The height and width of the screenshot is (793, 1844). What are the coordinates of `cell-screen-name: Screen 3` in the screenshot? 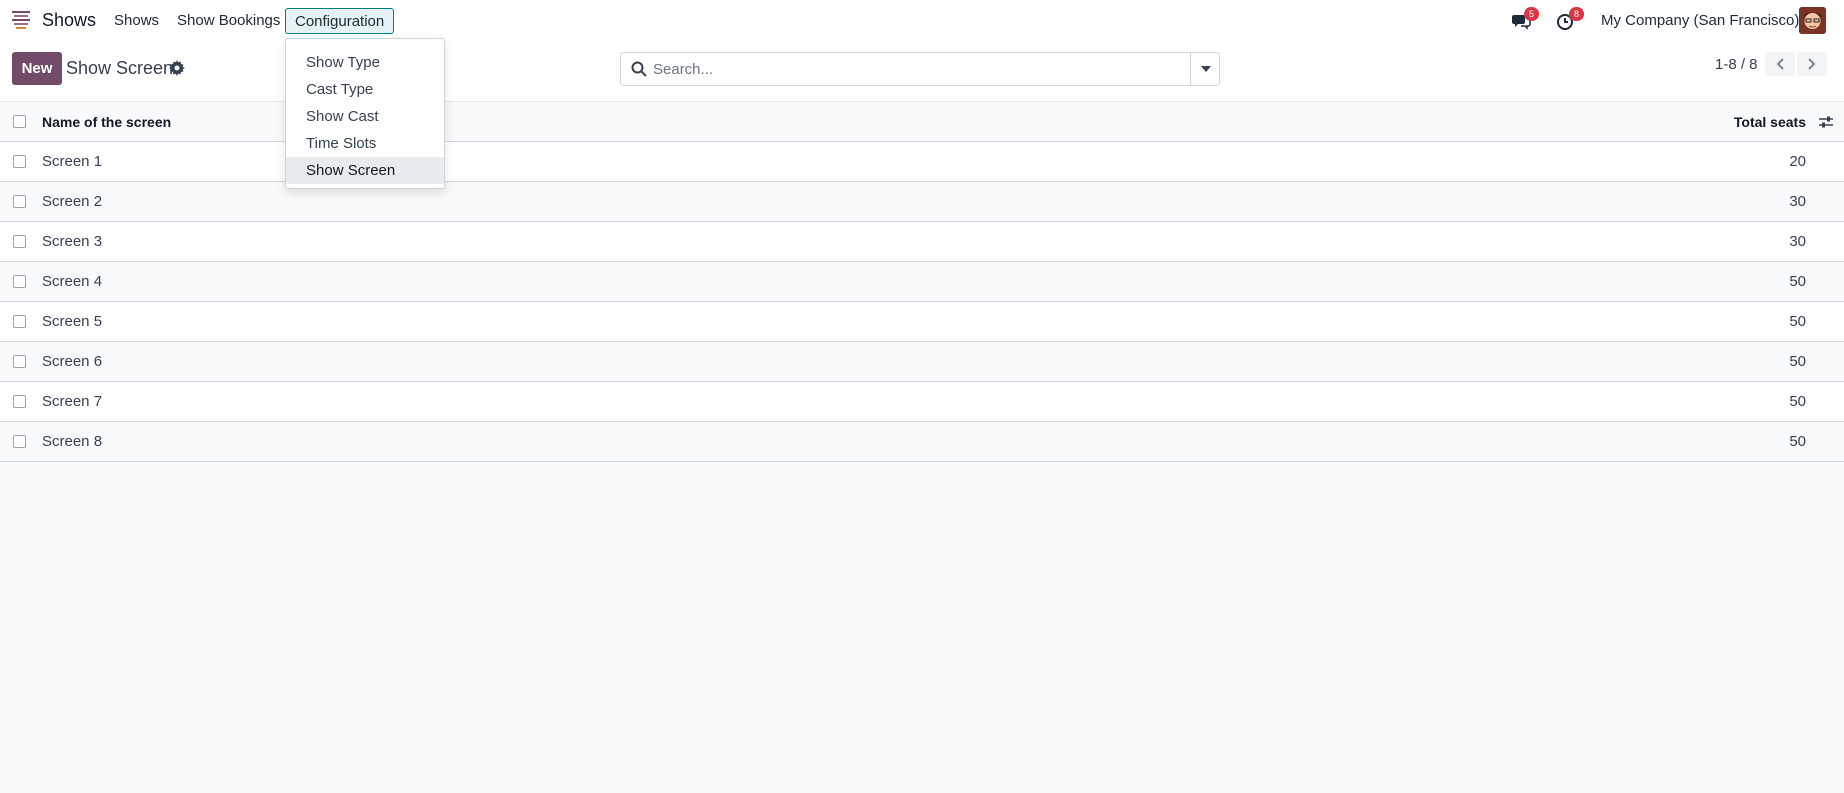 It's located at (72, 241).